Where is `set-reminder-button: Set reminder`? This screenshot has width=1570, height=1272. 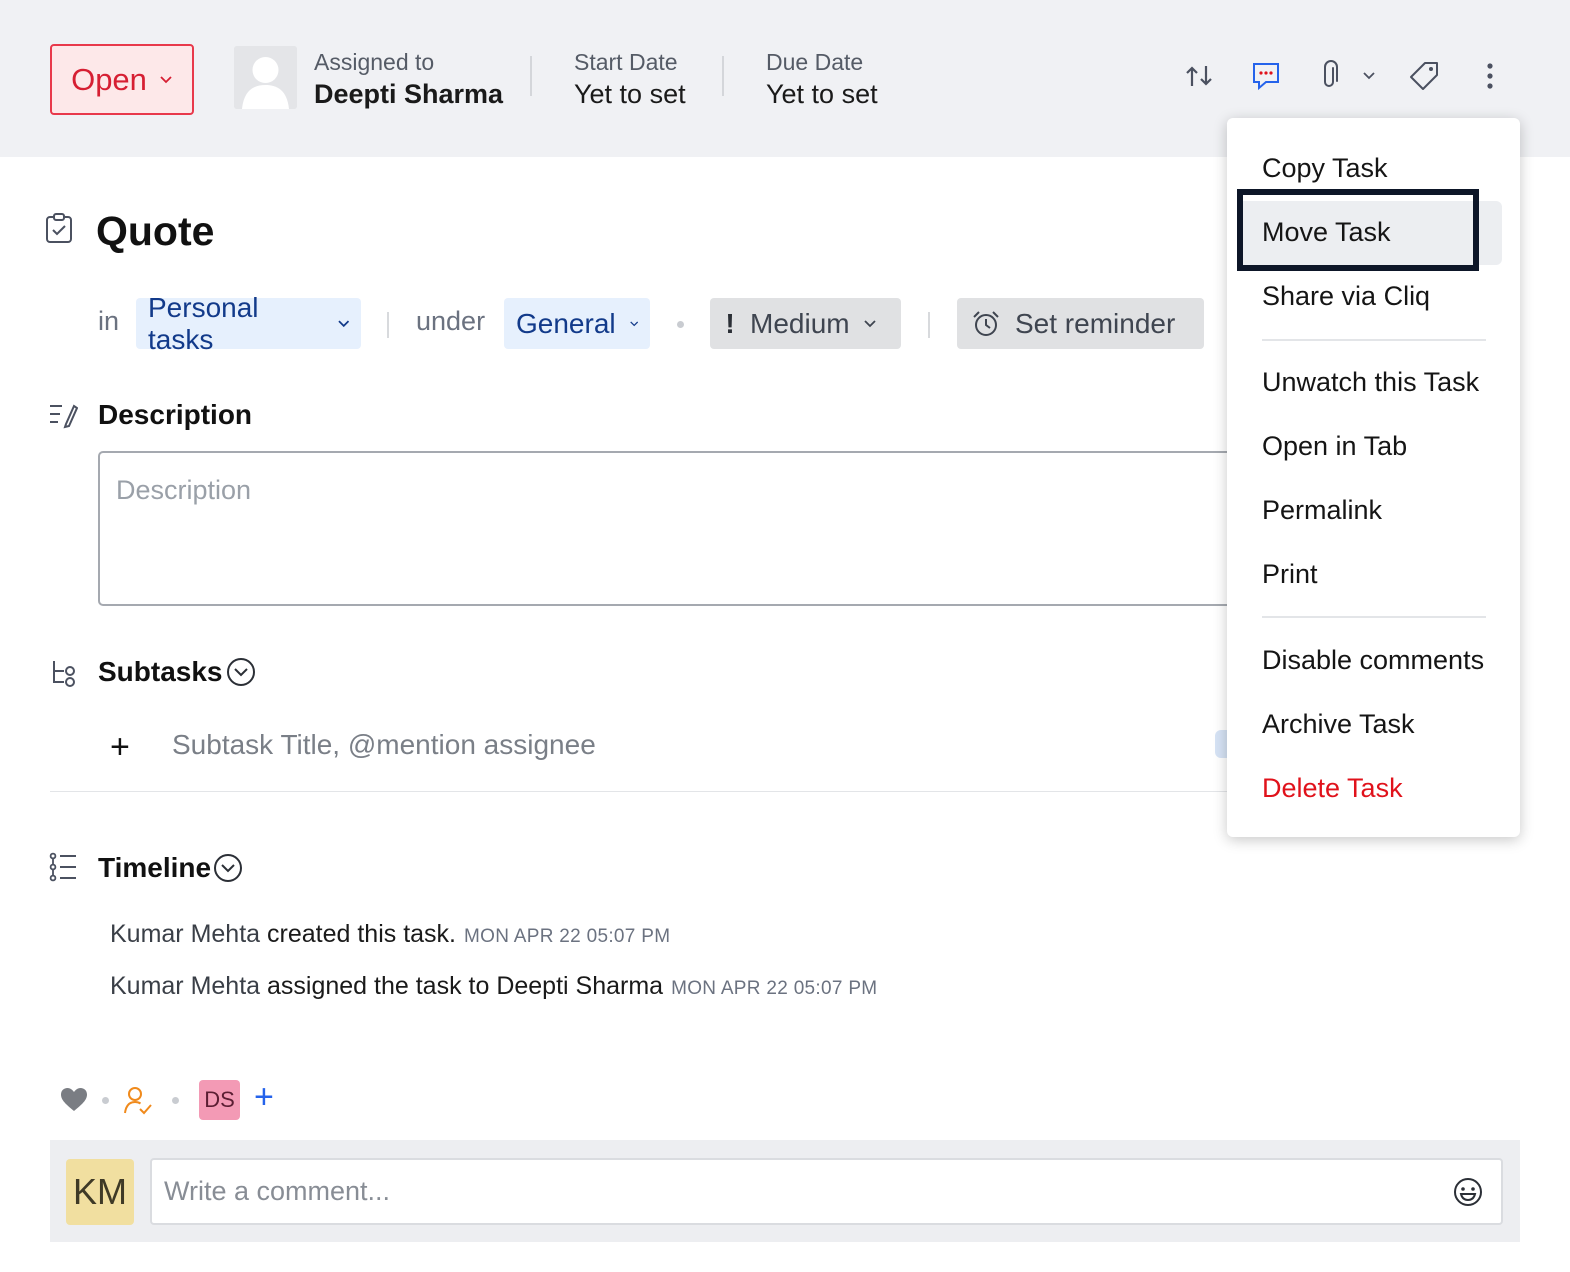
set-reminder-button: Set reminder is located at coordinates (1080, 323).